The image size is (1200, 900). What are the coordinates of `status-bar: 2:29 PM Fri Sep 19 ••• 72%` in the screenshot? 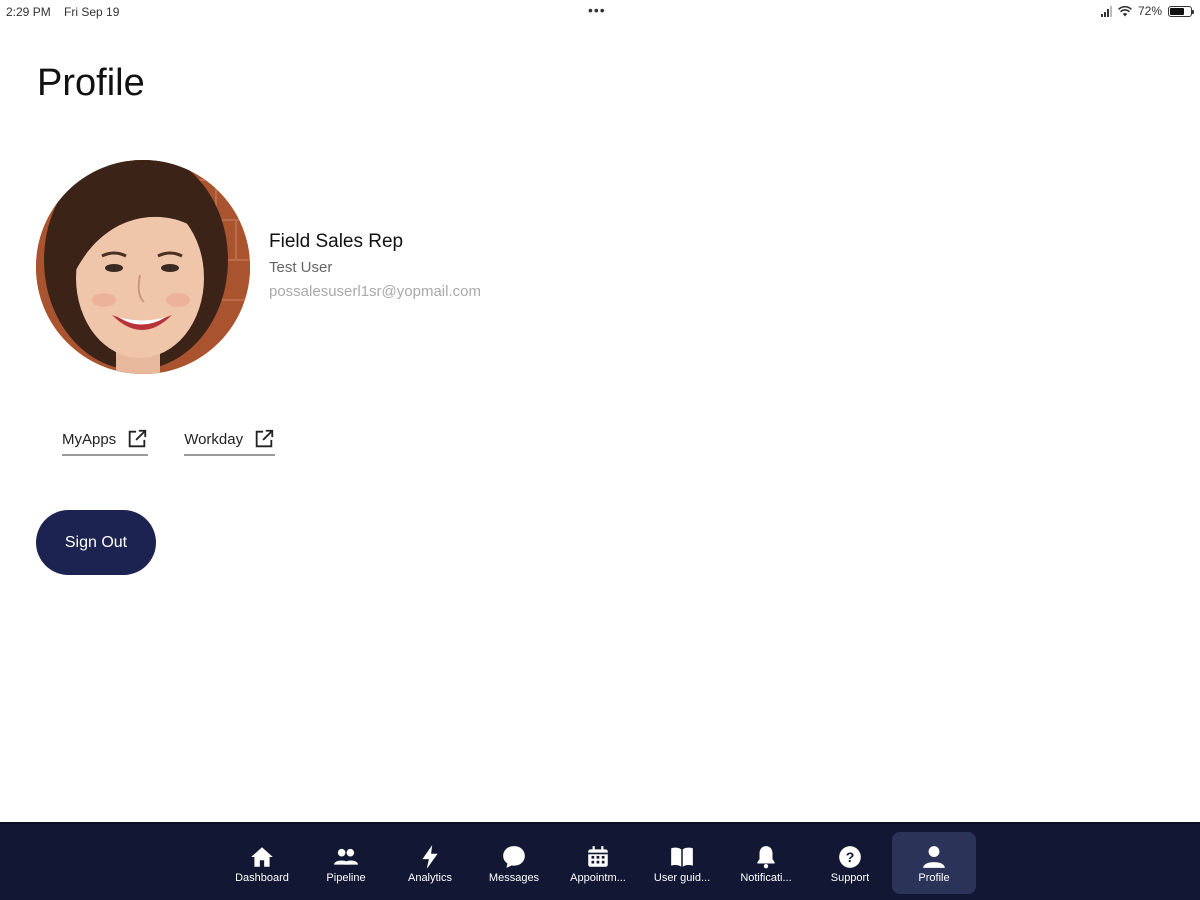 It's located at (600, 12).